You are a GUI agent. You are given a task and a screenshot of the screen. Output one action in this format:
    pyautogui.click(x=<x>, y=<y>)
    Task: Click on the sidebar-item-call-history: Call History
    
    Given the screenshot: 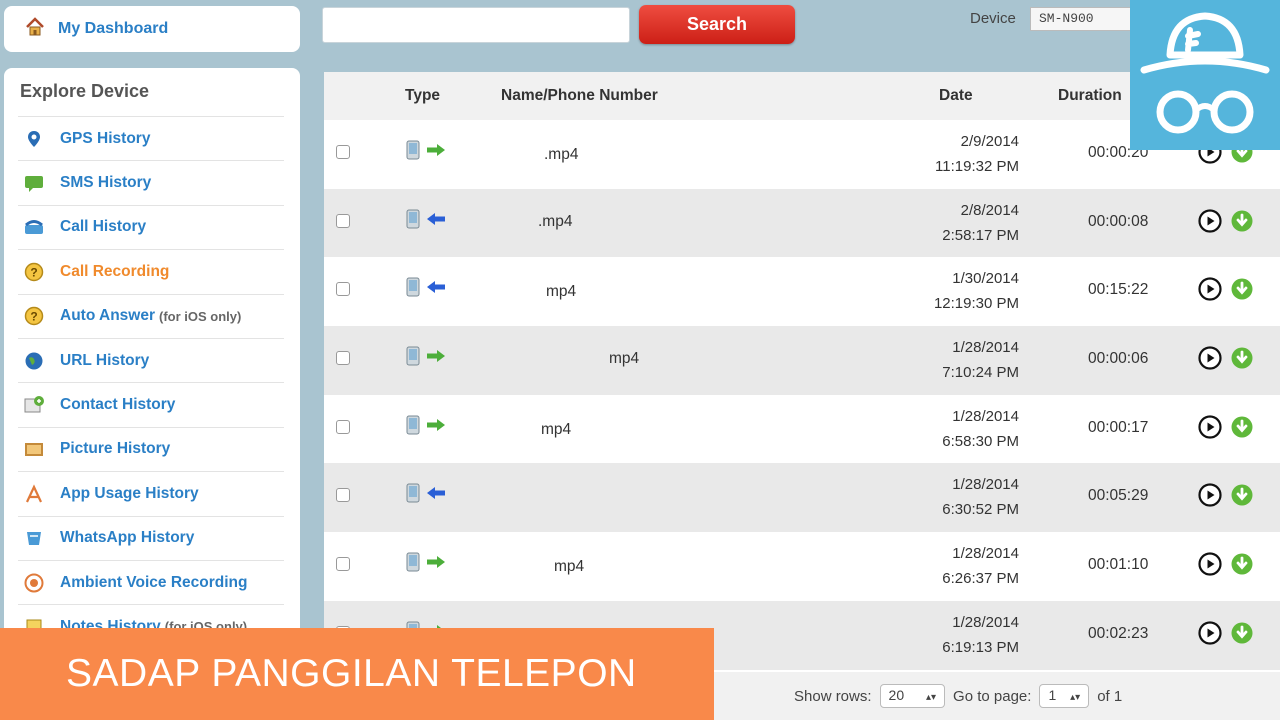 What is the action you would take?
    pyautogui.click(x=151, y=226)
    